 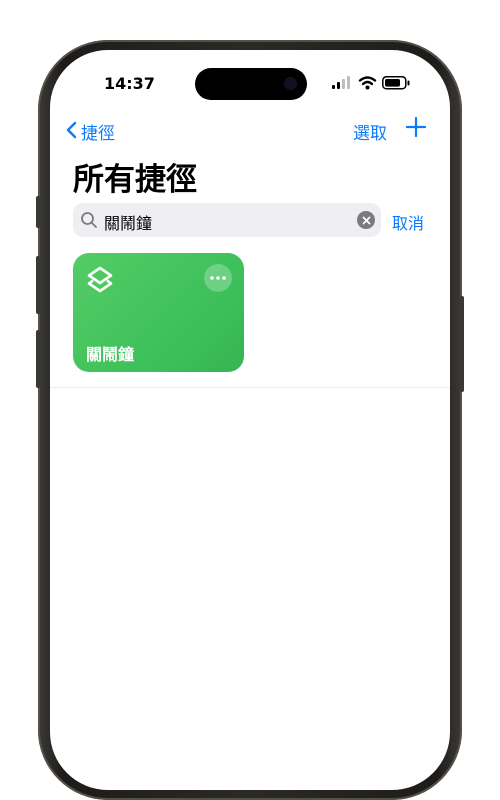 What do you see at coordinates (38, 359) in the screenshot?
I see `volume-down-button` at bounding box center [38, 359].